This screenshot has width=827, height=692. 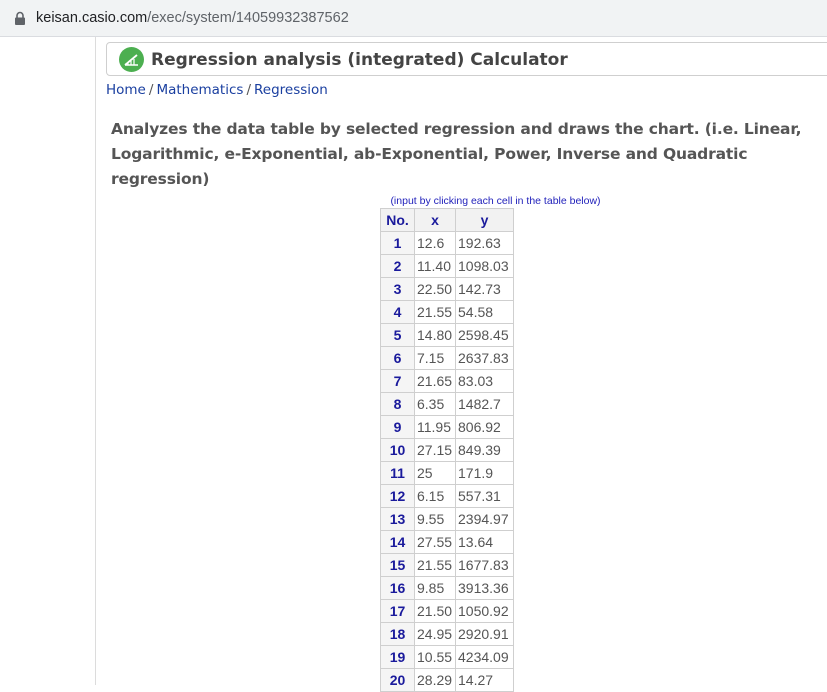 What do you see at coordinates (435, 358) in the screenshot?
I see `x-value-cell: 7.15` at bounding box center [435, 358].